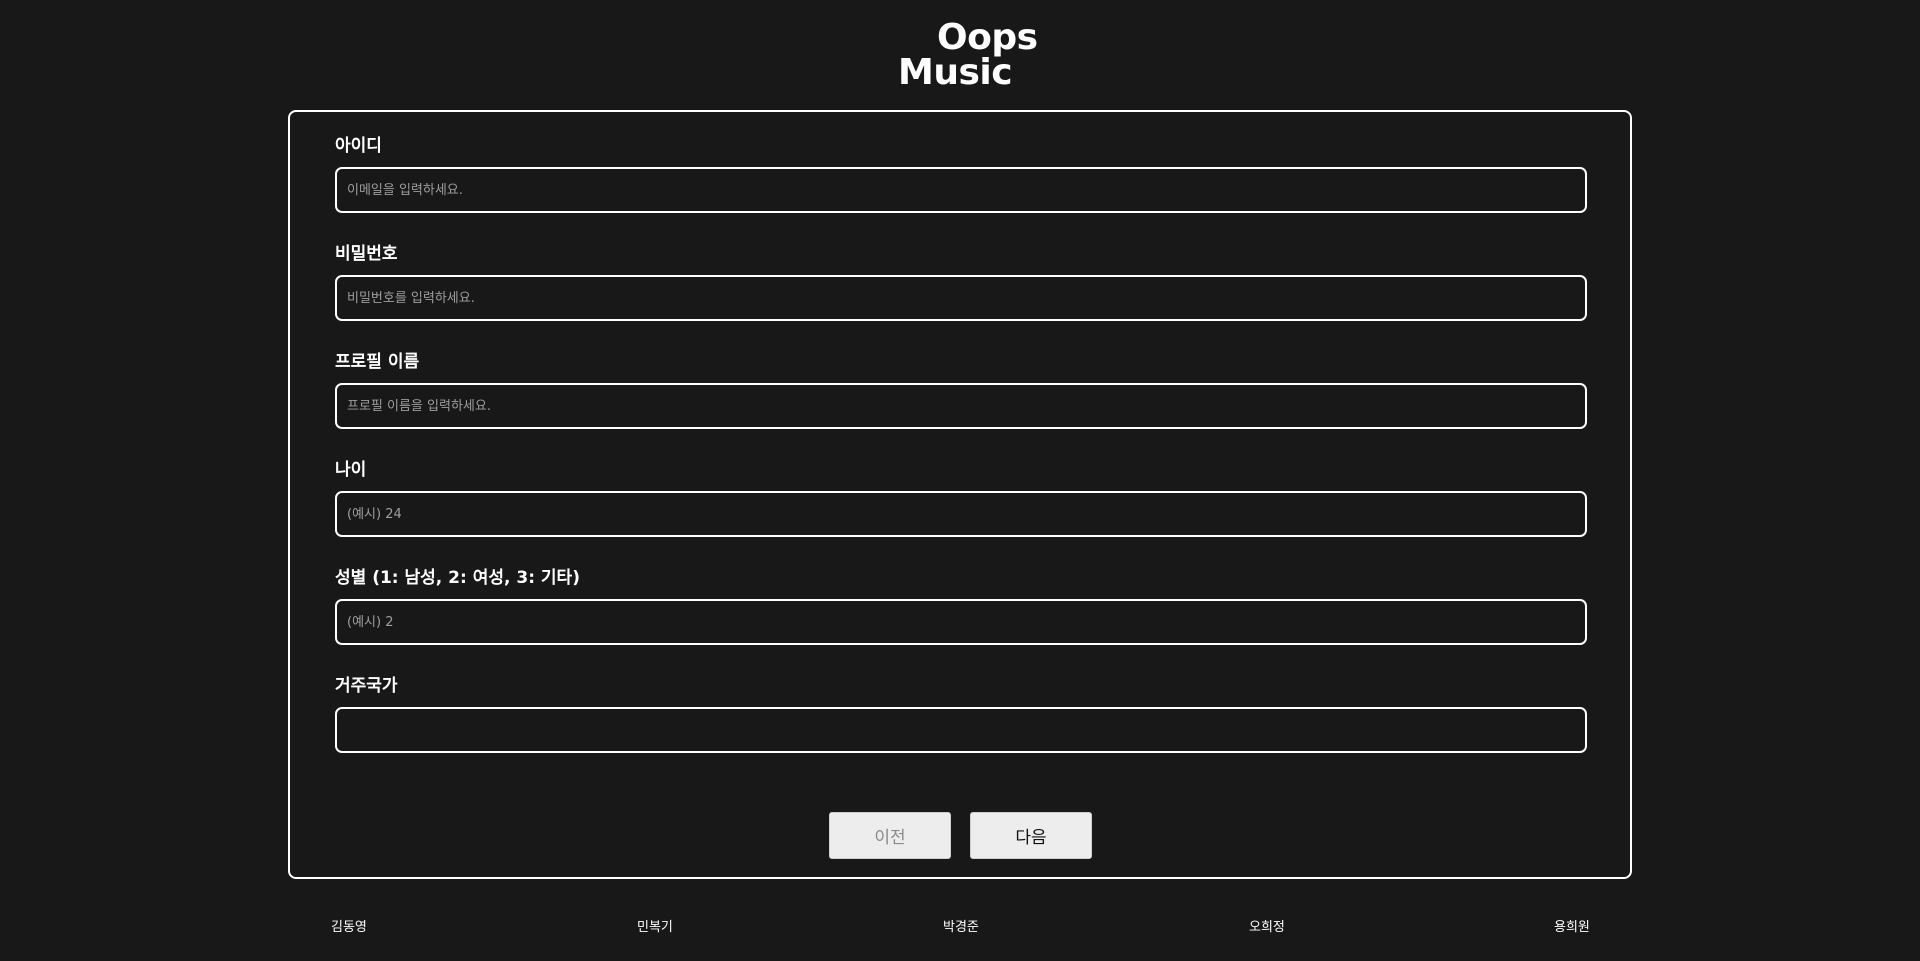 The height and width of the screenshot is (961, 1920). Describe the element at coordinates (1031, 835) in the screenshot. I see `next-button: 다음` at that location.